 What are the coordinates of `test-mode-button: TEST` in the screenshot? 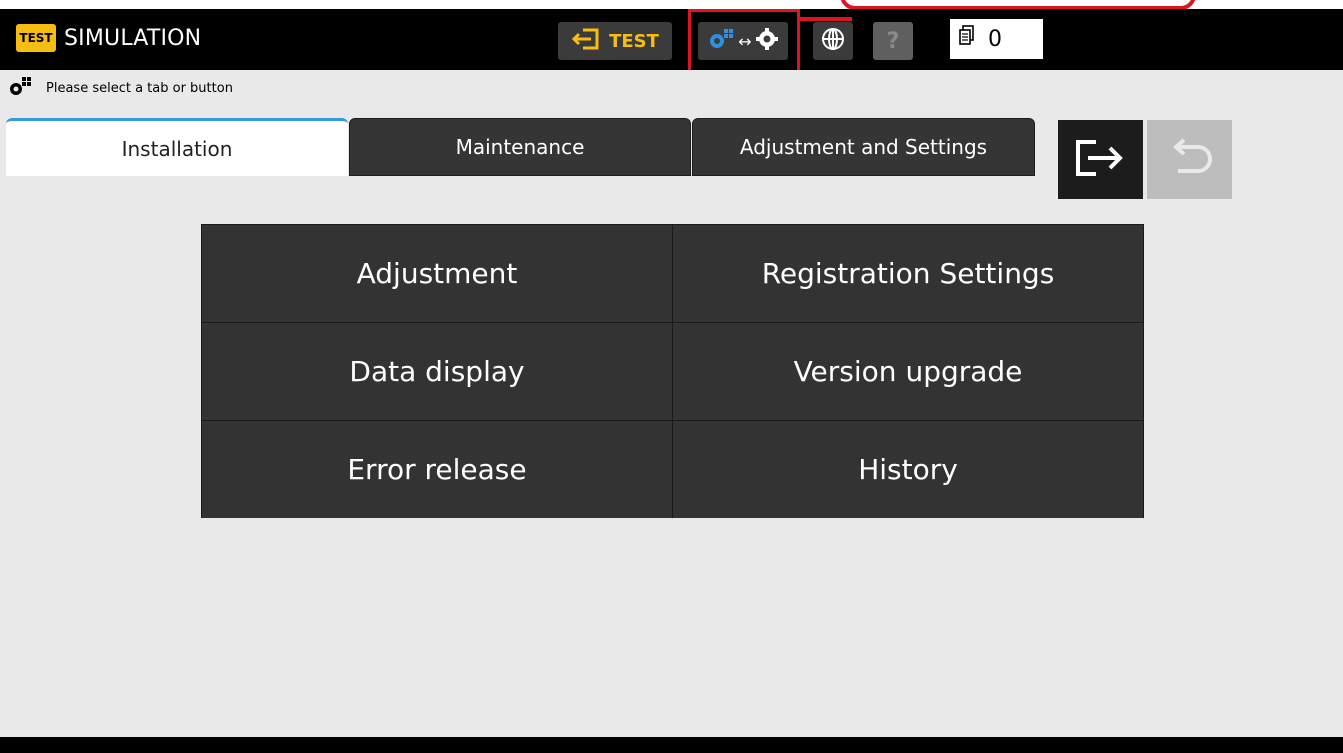 It's located at (615, 41).